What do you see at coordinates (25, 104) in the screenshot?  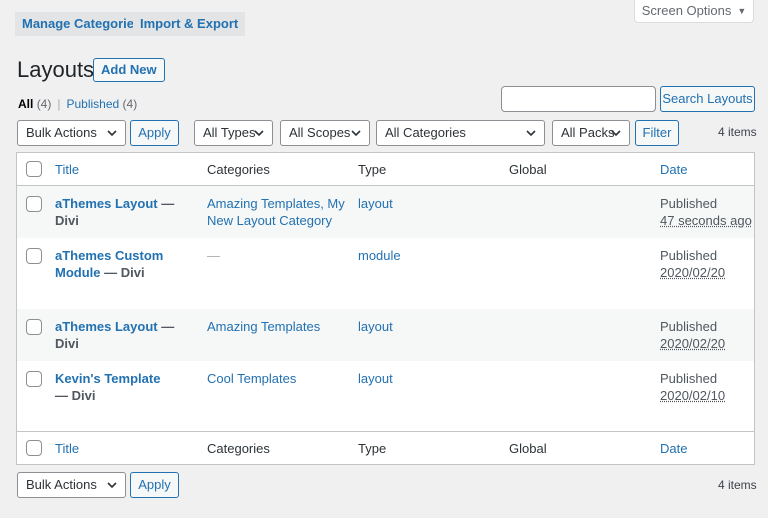 I see `view-all-link: All` at bounding box center [25, 104].